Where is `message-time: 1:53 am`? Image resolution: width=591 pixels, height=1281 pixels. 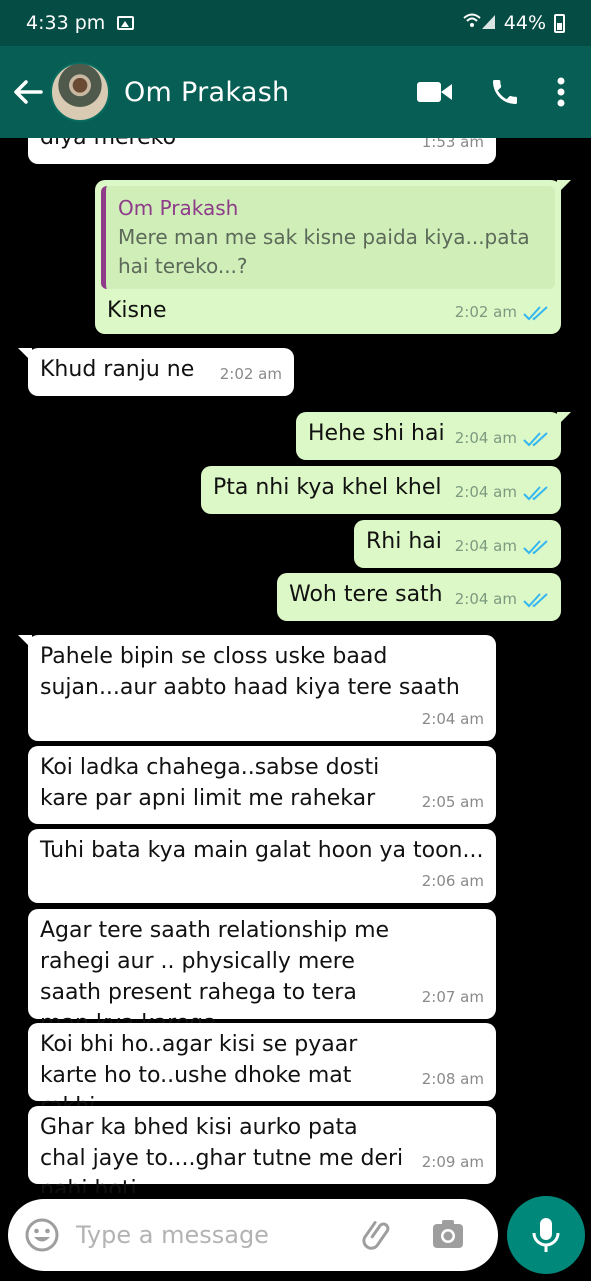 message-time: 1:53 am is located at coordinates (452, 144).